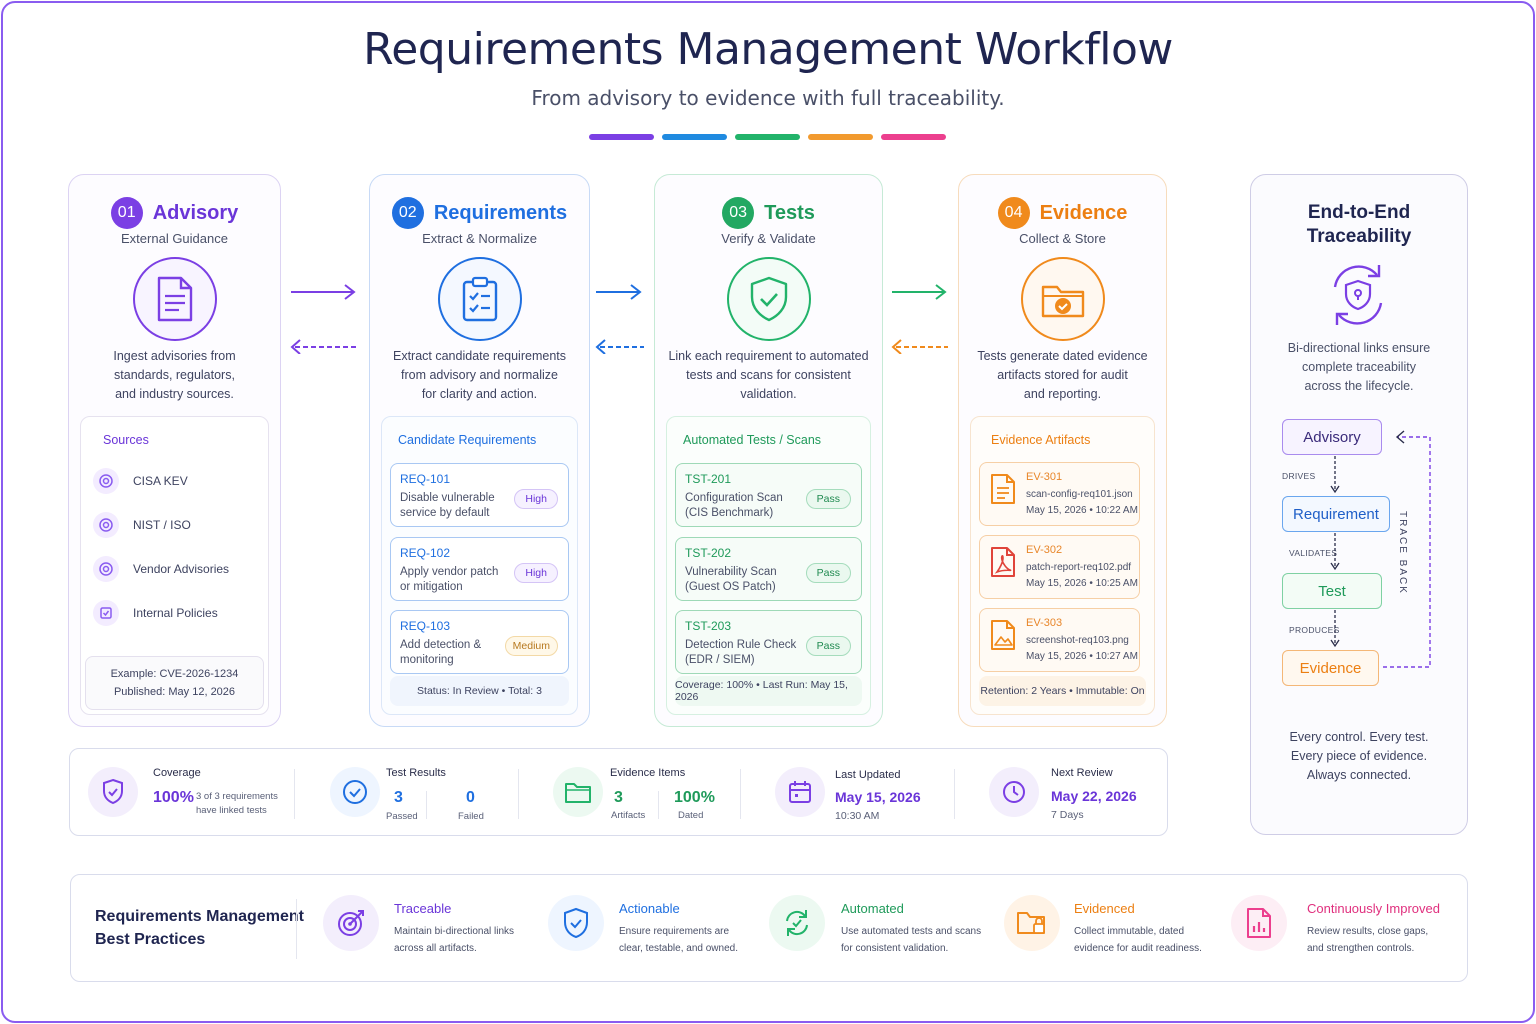 The width and height of the screenshot is (1536, 1024). Describe the element at coordinates (175, 613) in the screenshot. I see `source-label: Internal Policies` at that location.